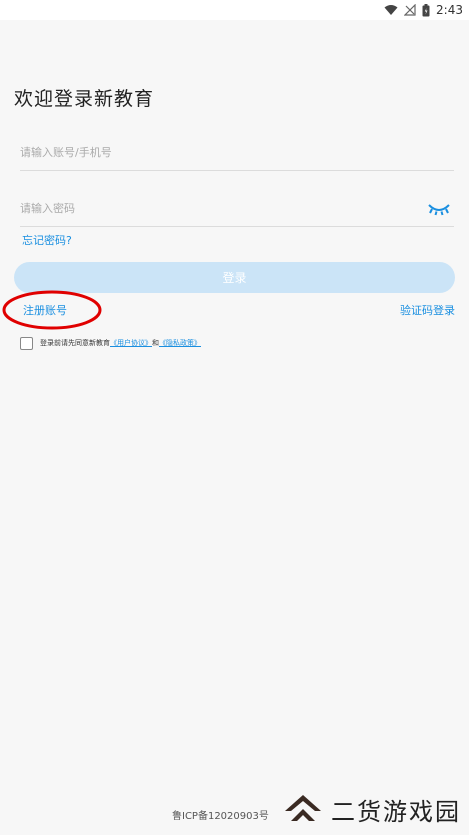  Describe the element at coordinates (45, 310) in the screenshot. I see `register-link: 注册账号` at that location.